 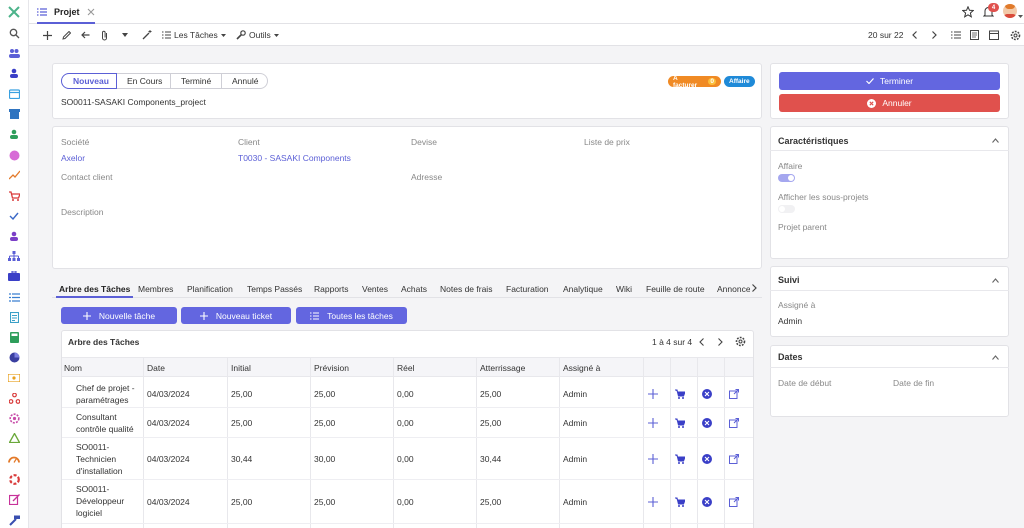 I want to click on next-page-icon, so click(x=720, y=343).